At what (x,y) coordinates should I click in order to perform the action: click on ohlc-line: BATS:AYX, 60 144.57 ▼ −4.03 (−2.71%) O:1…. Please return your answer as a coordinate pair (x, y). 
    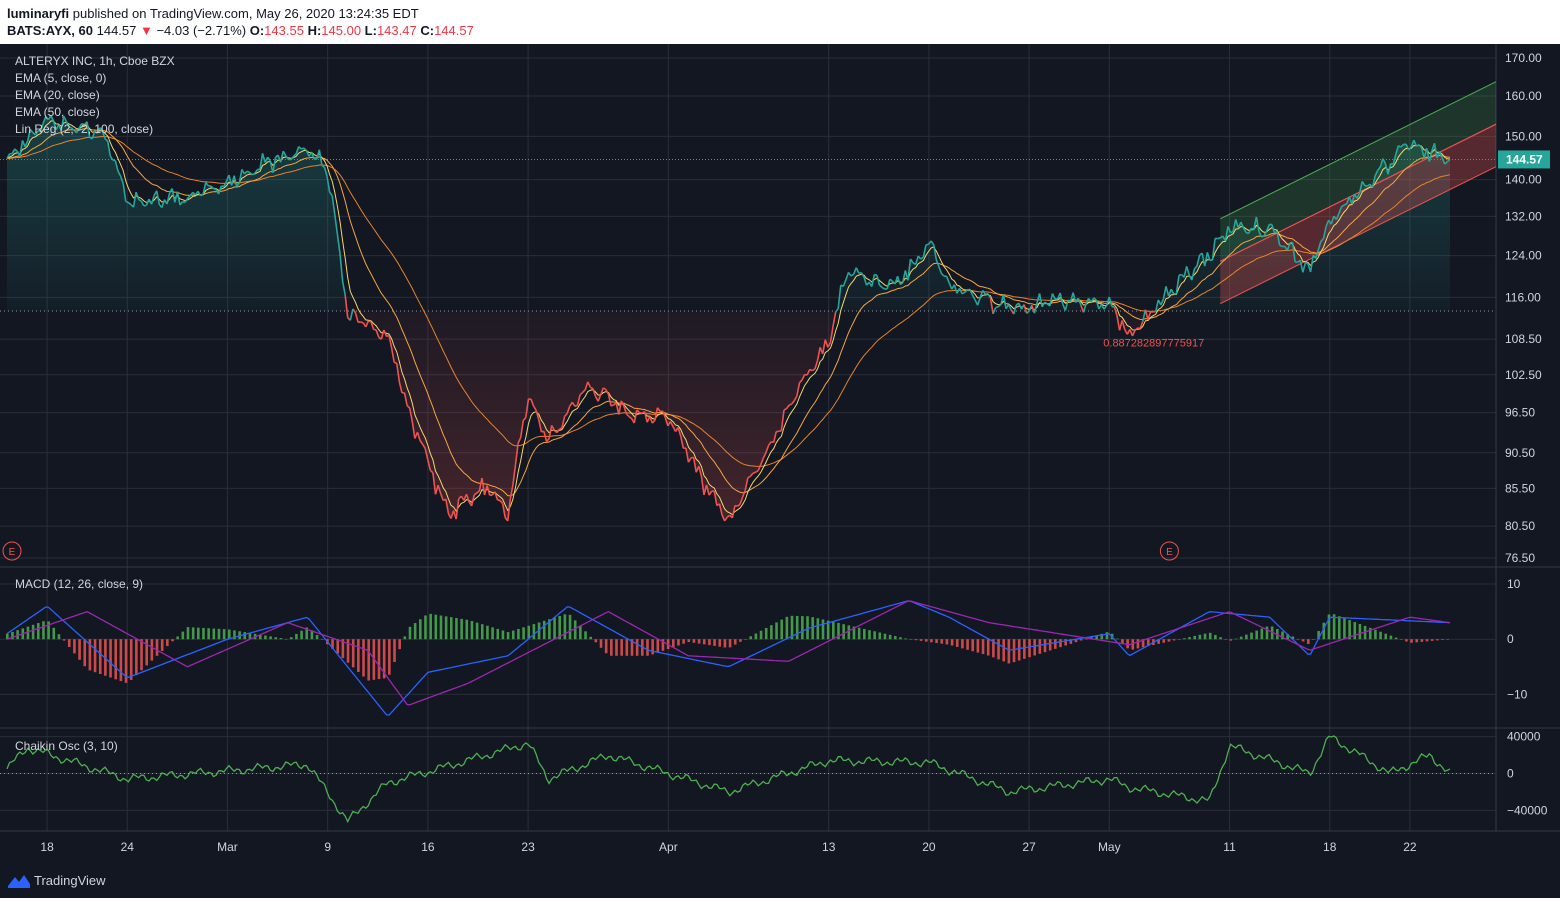
    Looking at the image, I should click on (240, 30).